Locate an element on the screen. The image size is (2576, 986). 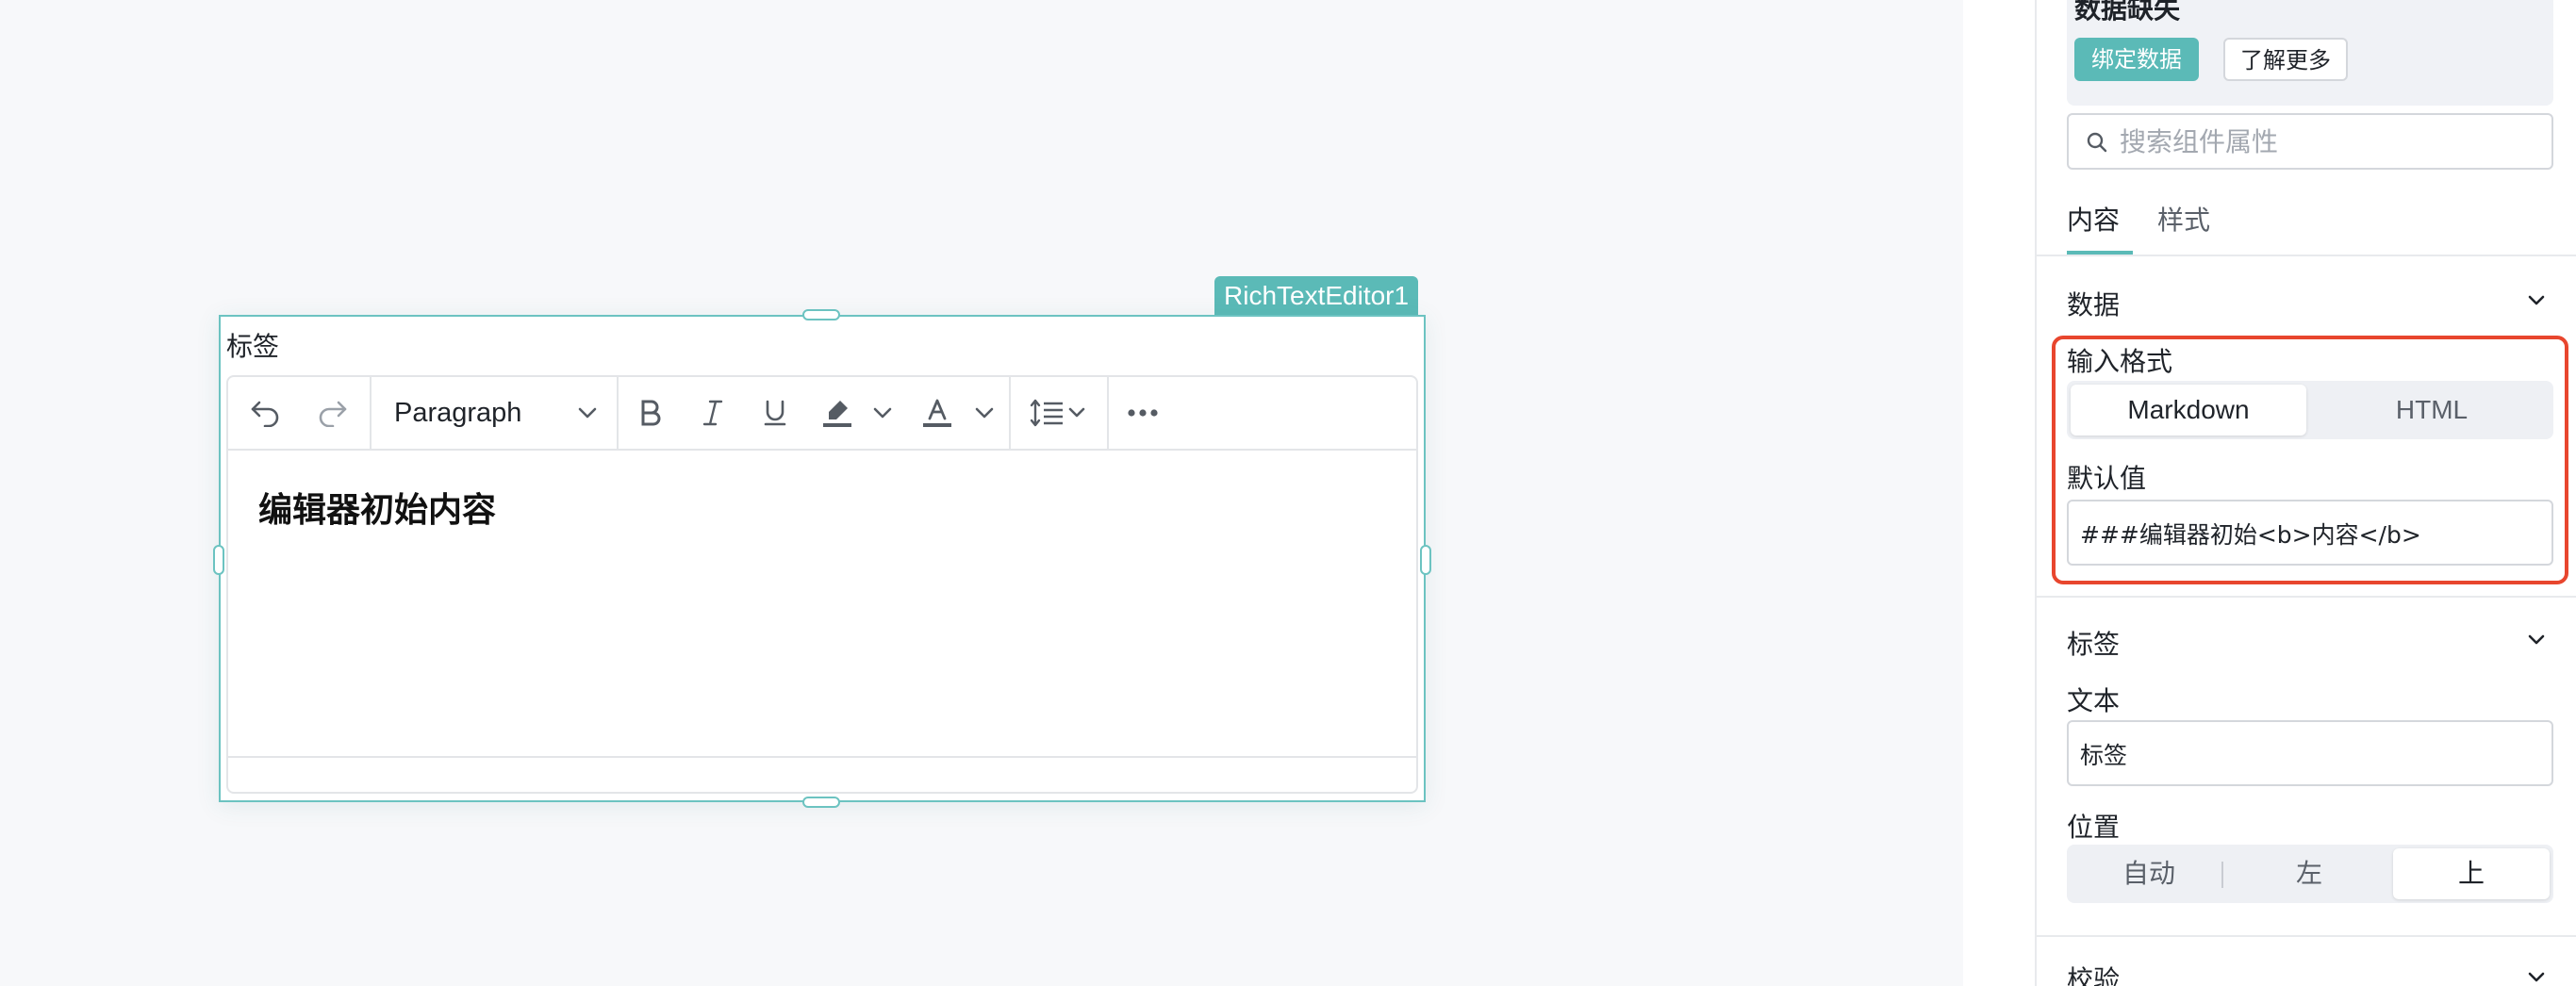
section-title-data: 数据 is located at coordinates (2093, 303).